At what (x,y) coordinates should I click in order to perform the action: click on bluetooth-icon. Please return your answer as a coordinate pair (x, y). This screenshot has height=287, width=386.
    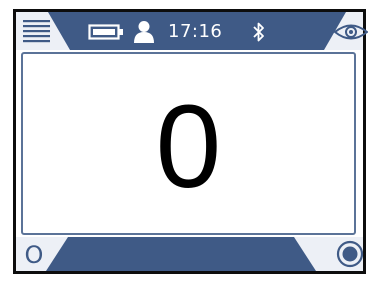
    Looking at the image, I should click on (259, 32).